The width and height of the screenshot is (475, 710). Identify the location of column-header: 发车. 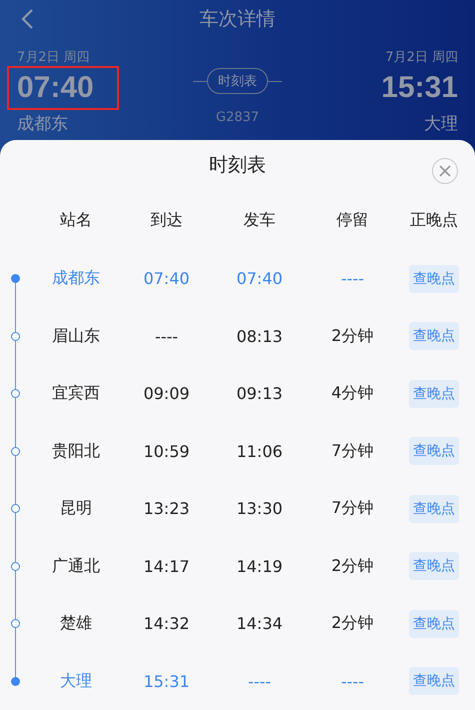
(259, 220).